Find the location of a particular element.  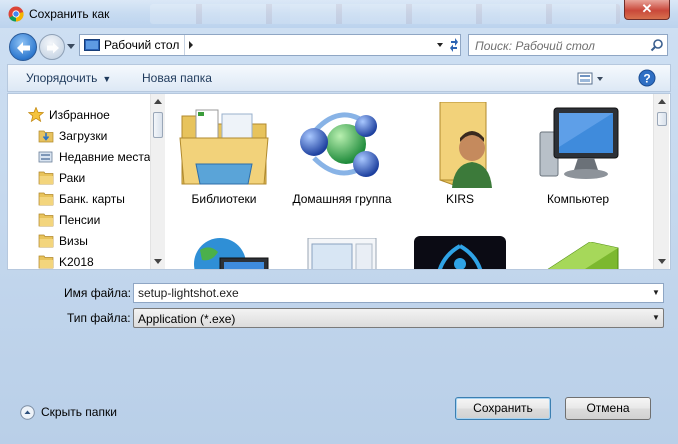

chevron-down-icon is located at coordinates (447, 45).